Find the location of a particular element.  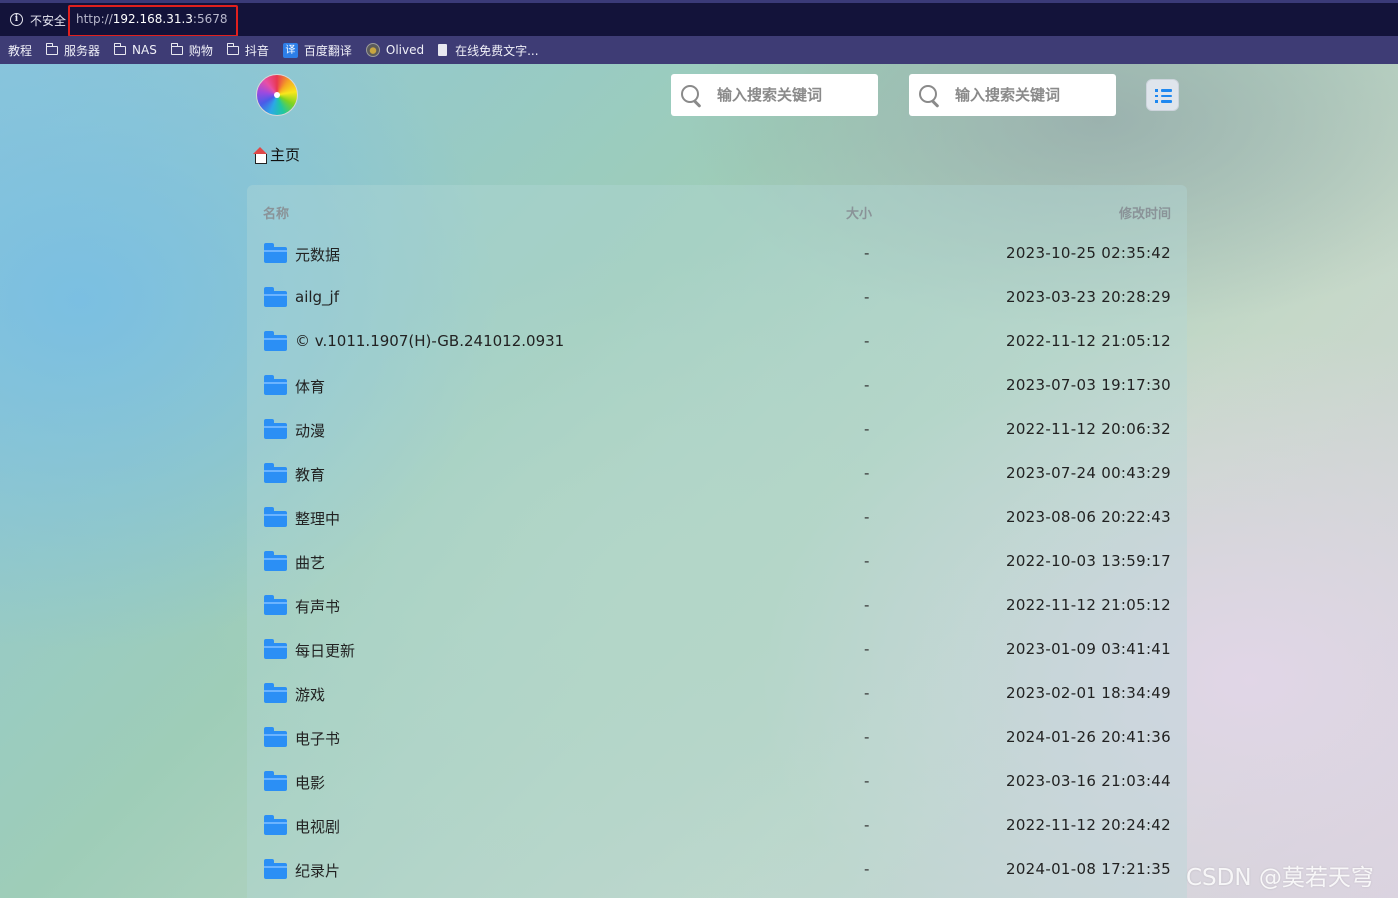

bookmark-label: 购物 is located at coordinates (200, 50).